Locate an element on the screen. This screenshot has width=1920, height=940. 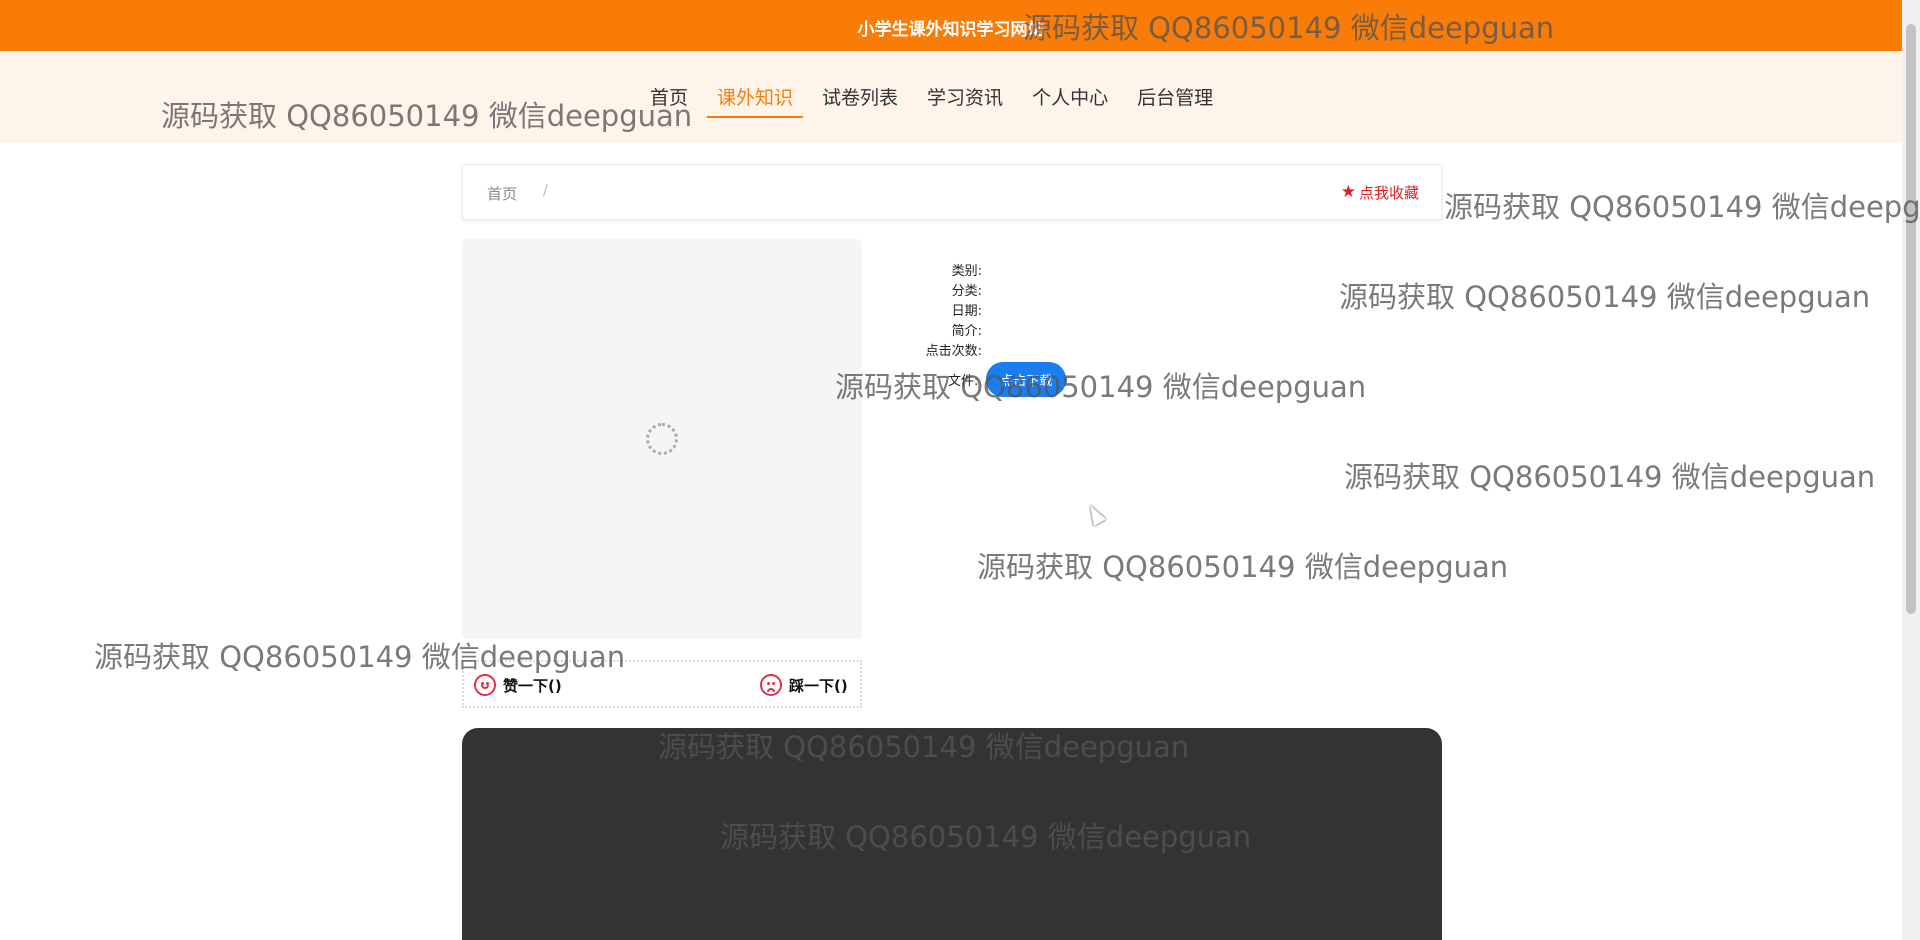
favorite-label: 点我收藏 is located at coordinates (1388, 193).